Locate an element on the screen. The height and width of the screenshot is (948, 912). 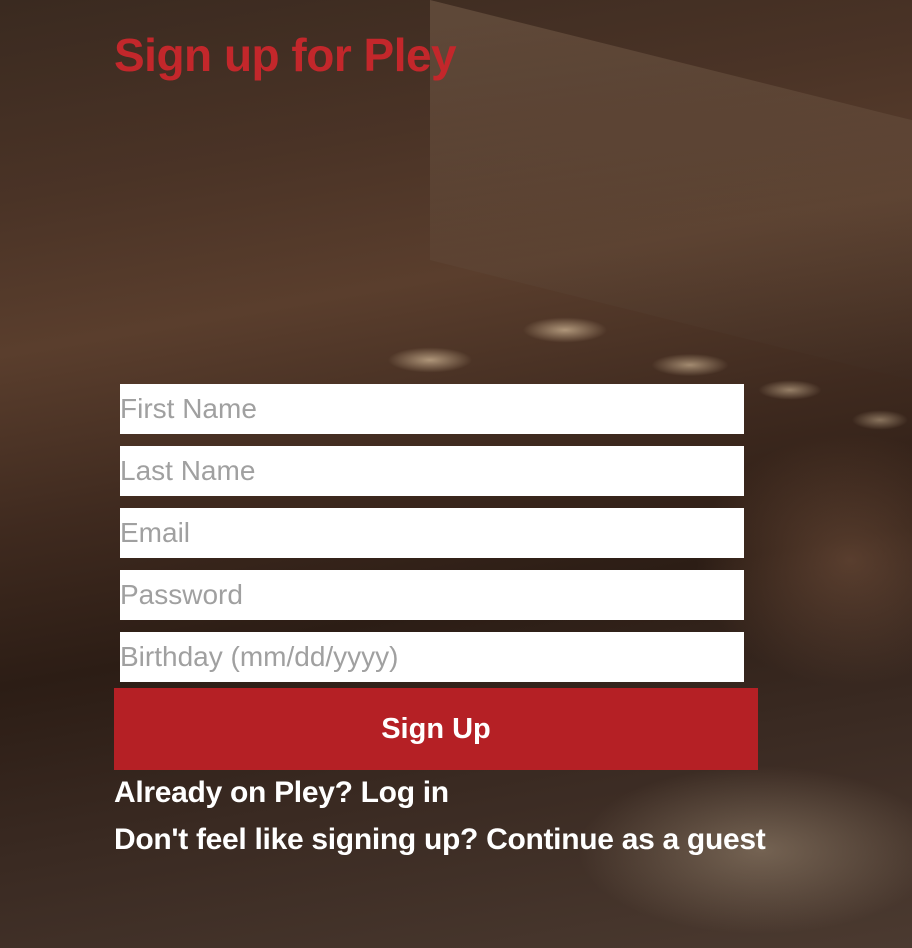
login-link: Already on Pley? Log in is located at coordinates (281, 793).